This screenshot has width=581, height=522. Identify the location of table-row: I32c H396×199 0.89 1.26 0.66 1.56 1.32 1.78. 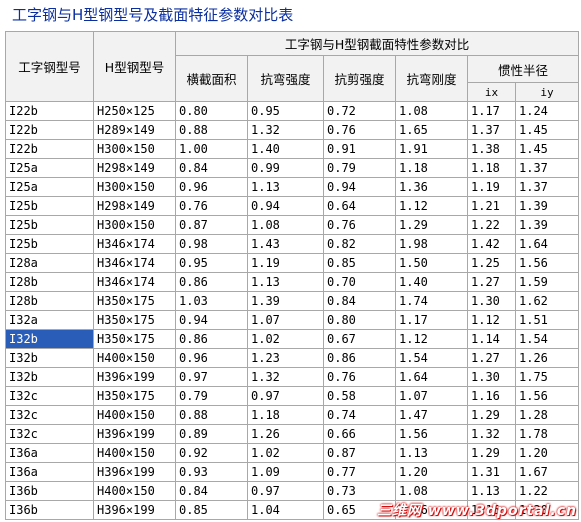
(292, 434).